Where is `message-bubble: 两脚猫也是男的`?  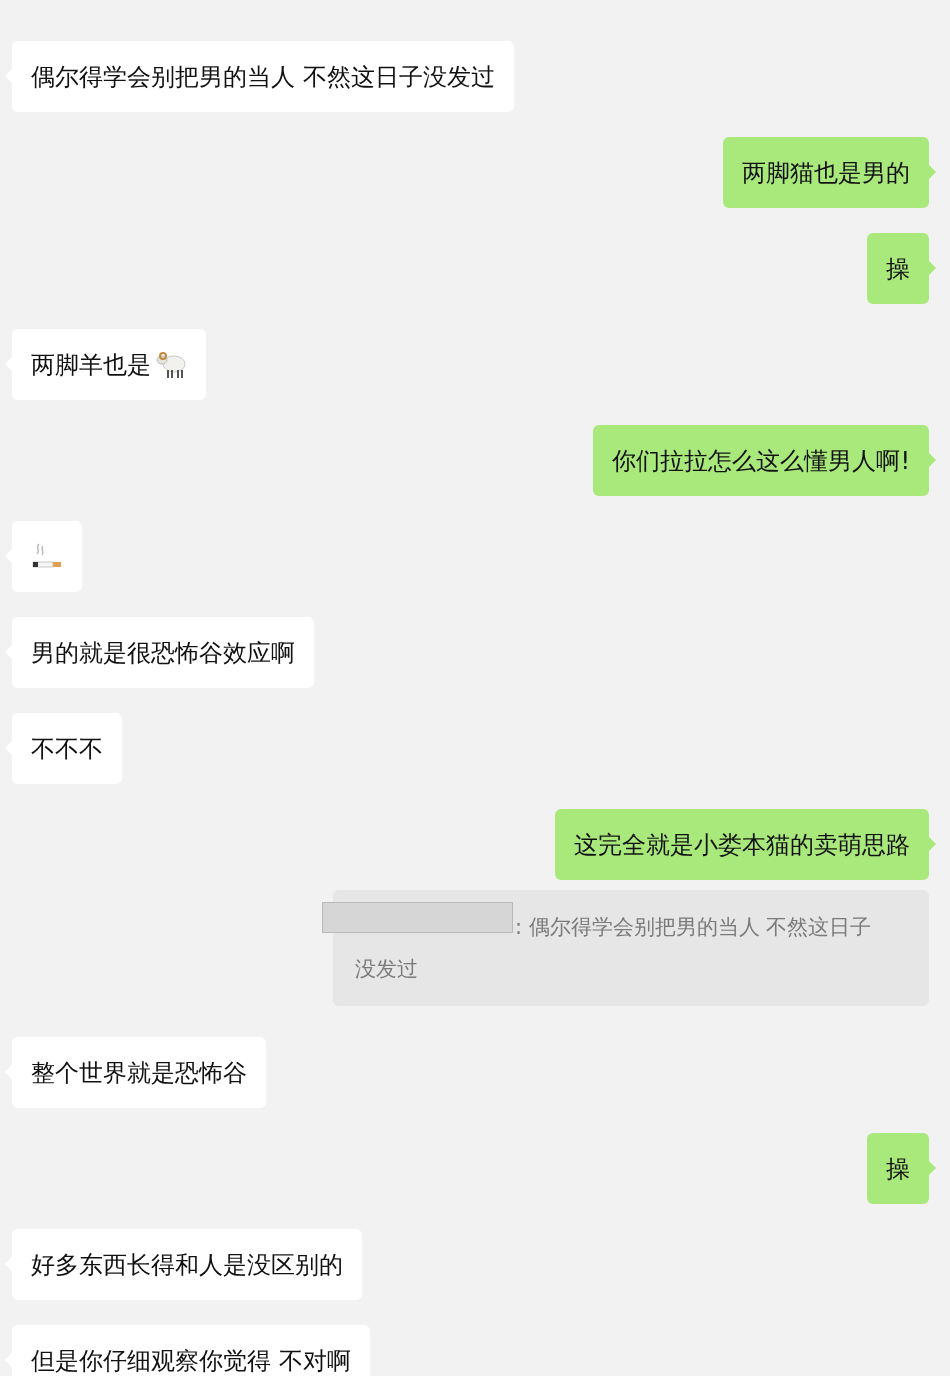 message-bubble: 两脚猫也是男的 is located at coordinates (826, 172).